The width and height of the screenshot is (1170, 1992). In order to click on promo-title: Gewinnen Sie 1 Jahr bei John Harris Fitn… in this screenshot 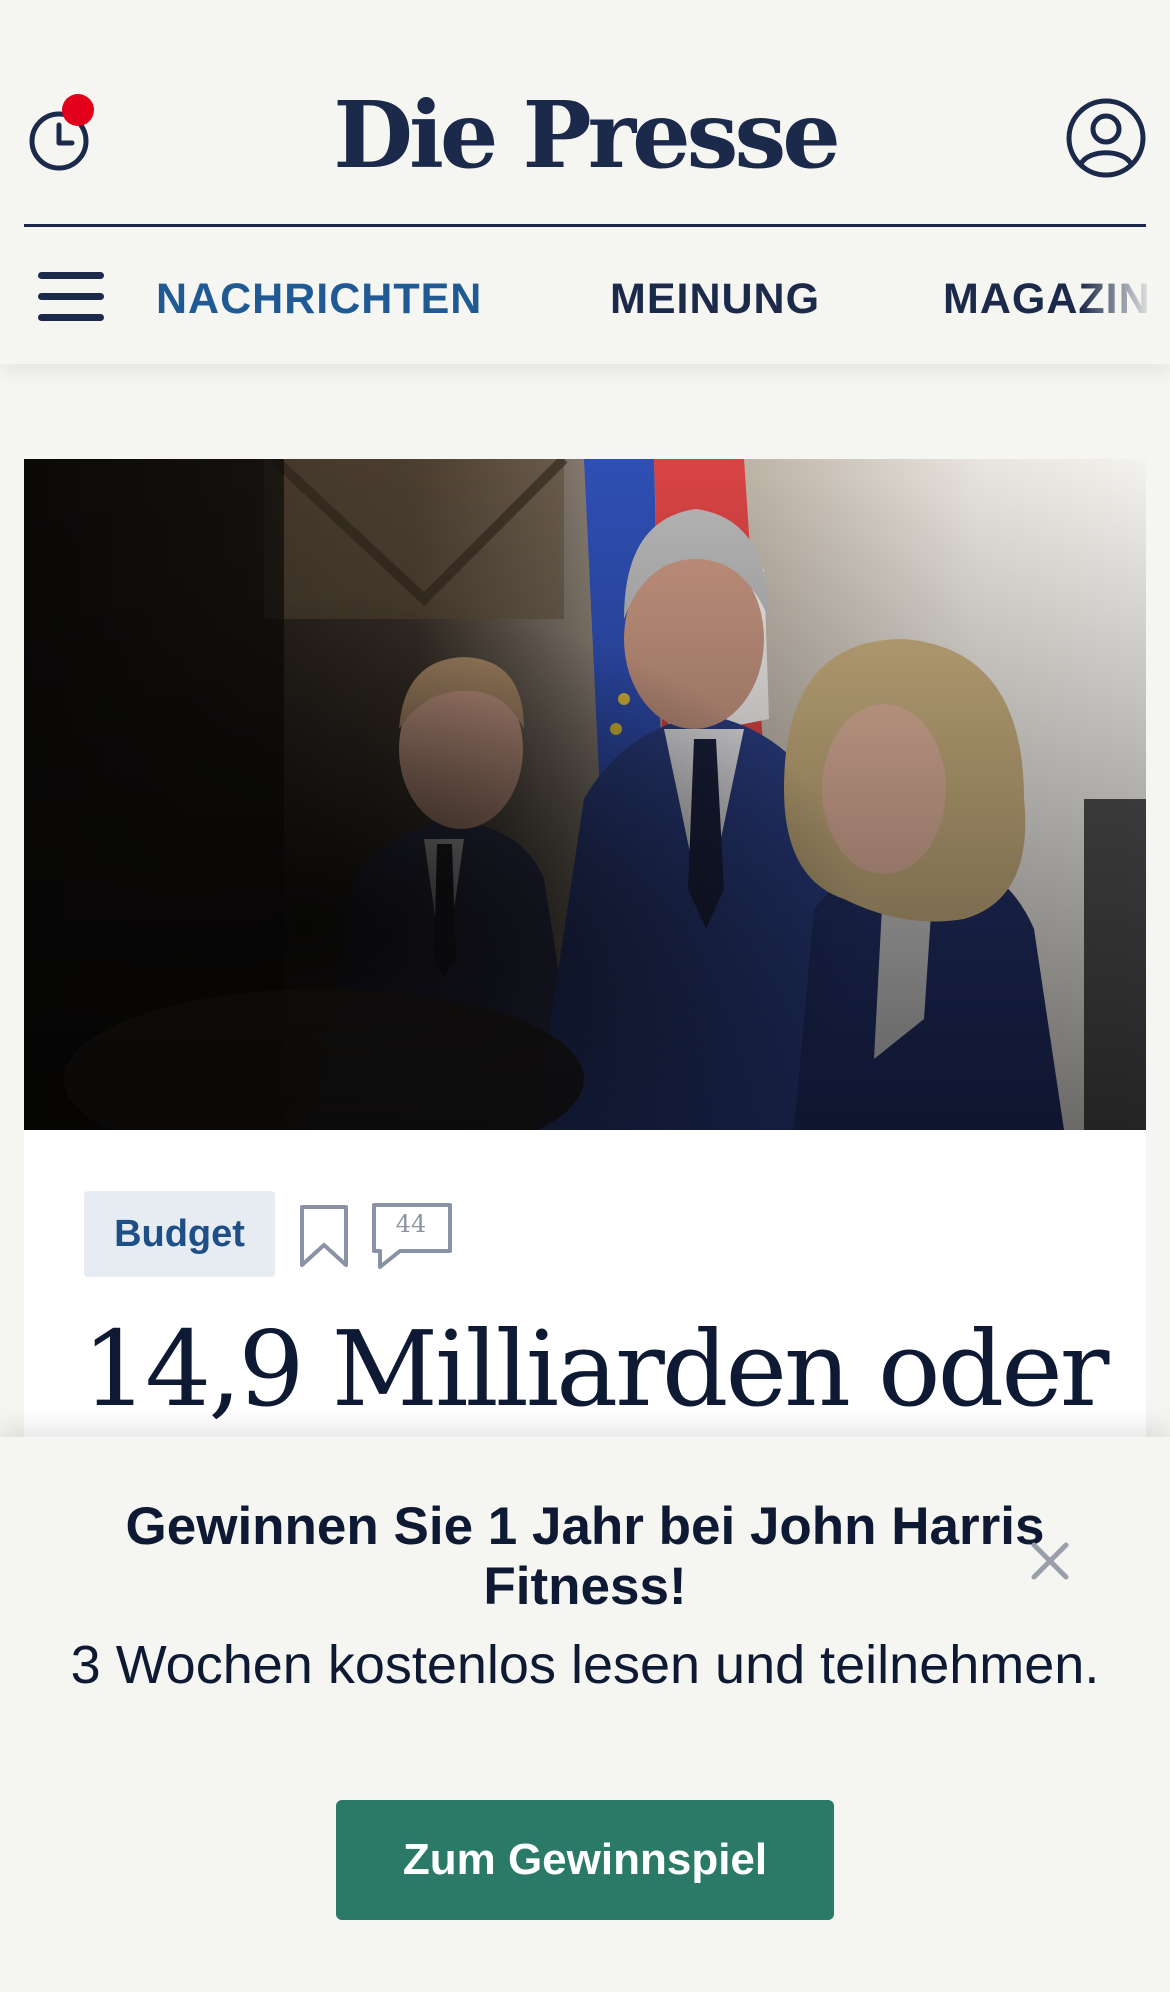, I will do `click(585, 1556)`.